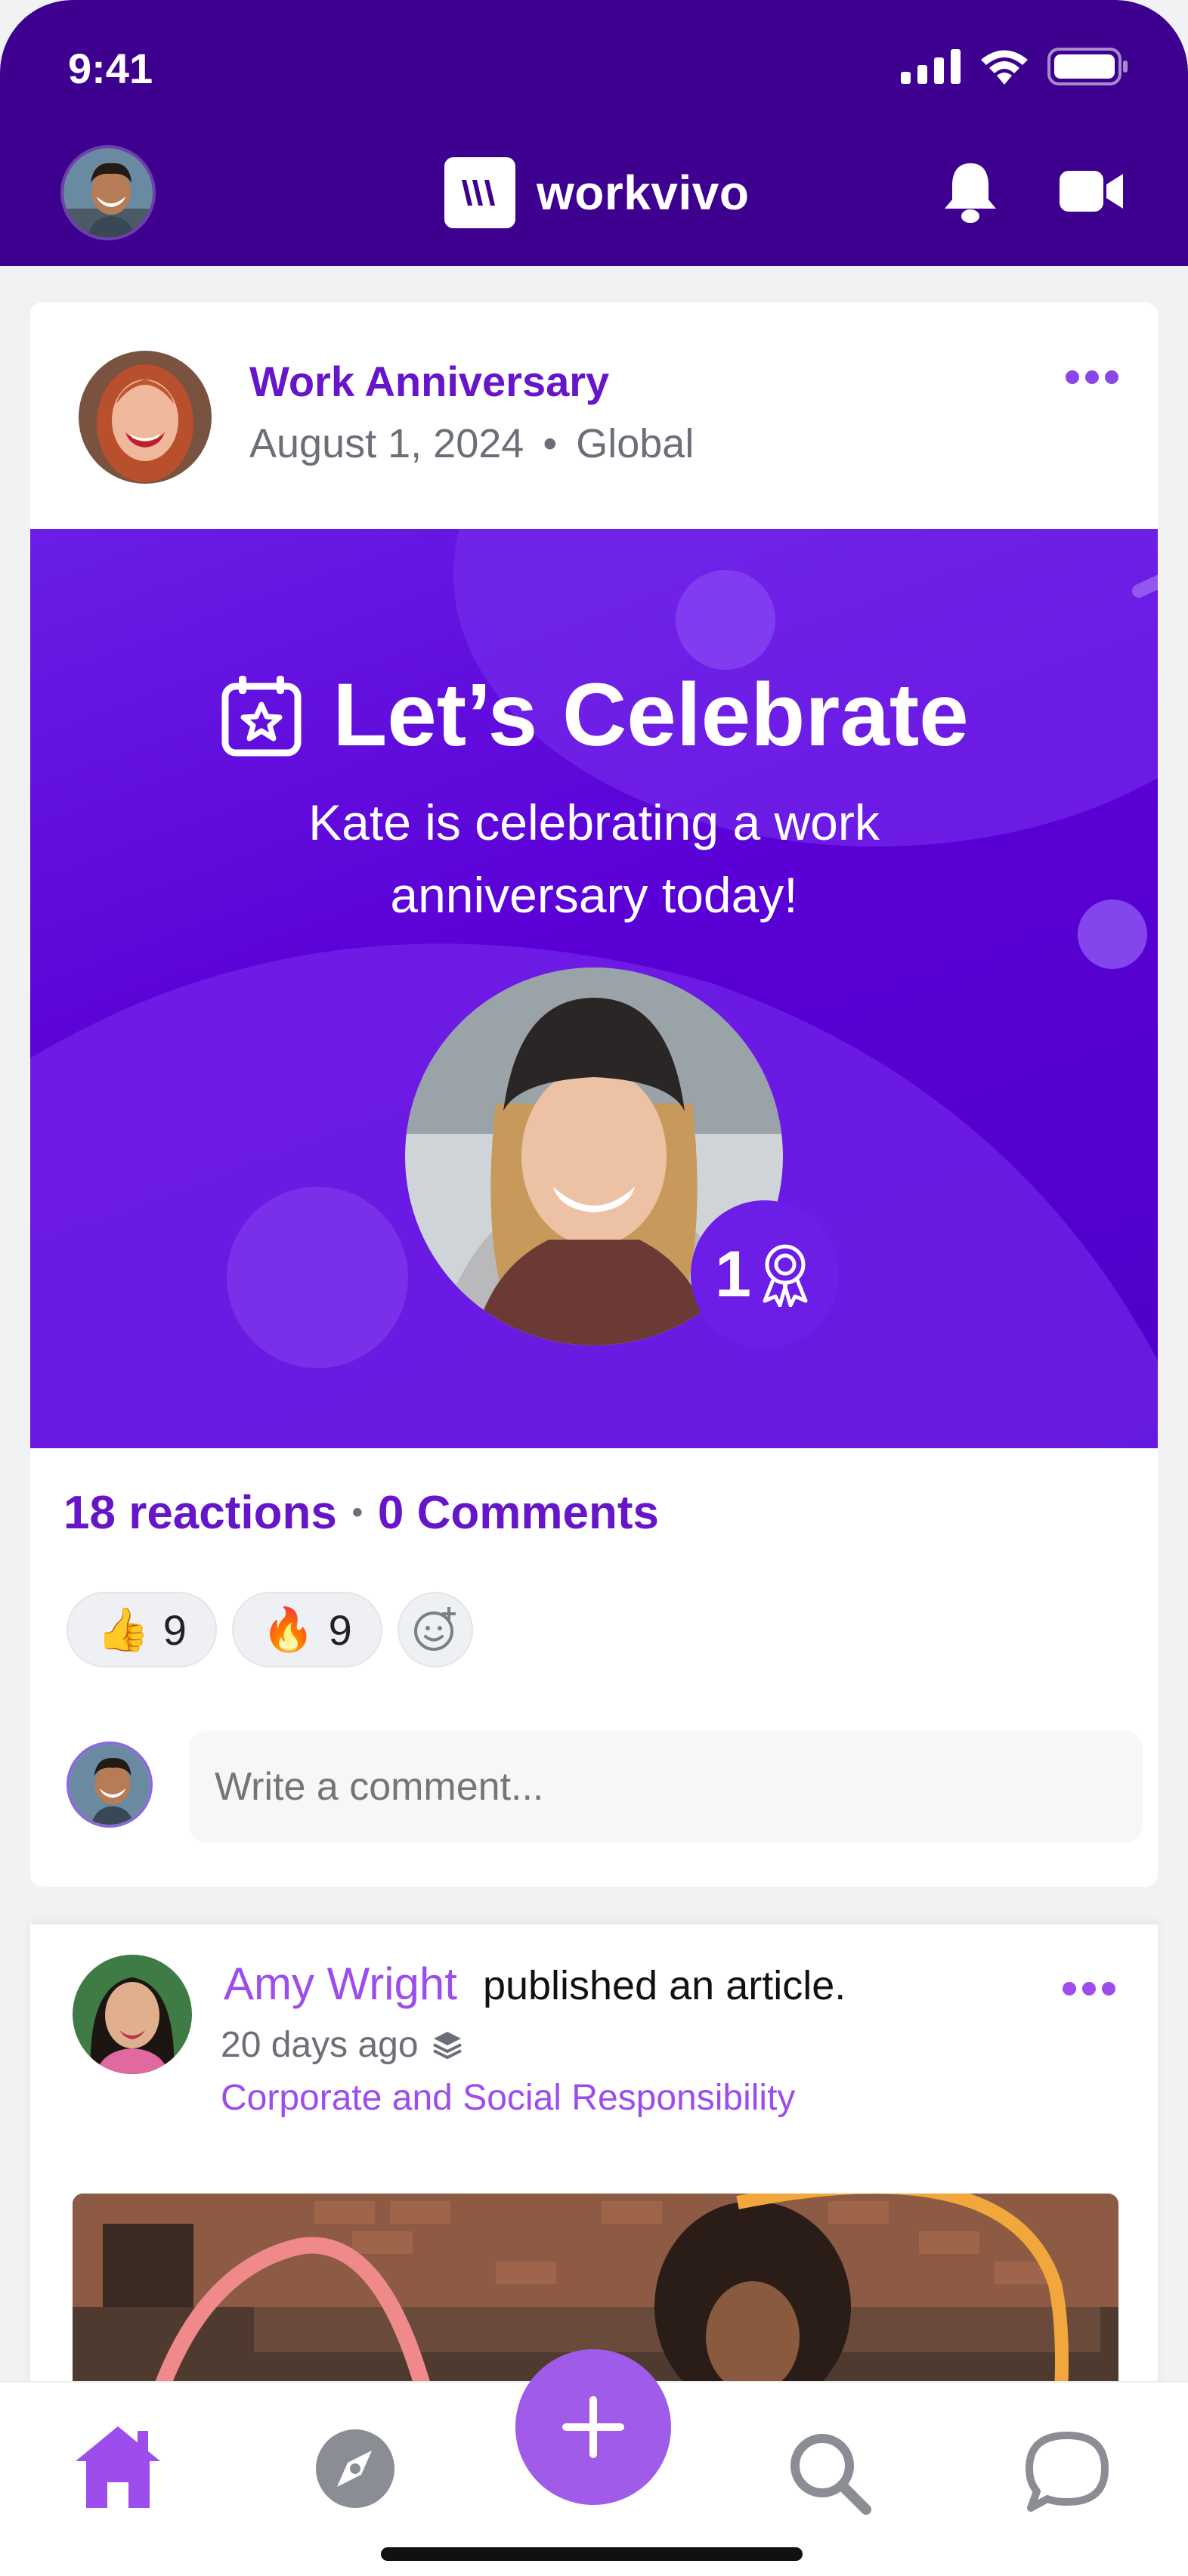  What do you see at coordinates (830, 2473) in the screenshot?
I see `search-icon` at bounding box center [830, 2473].